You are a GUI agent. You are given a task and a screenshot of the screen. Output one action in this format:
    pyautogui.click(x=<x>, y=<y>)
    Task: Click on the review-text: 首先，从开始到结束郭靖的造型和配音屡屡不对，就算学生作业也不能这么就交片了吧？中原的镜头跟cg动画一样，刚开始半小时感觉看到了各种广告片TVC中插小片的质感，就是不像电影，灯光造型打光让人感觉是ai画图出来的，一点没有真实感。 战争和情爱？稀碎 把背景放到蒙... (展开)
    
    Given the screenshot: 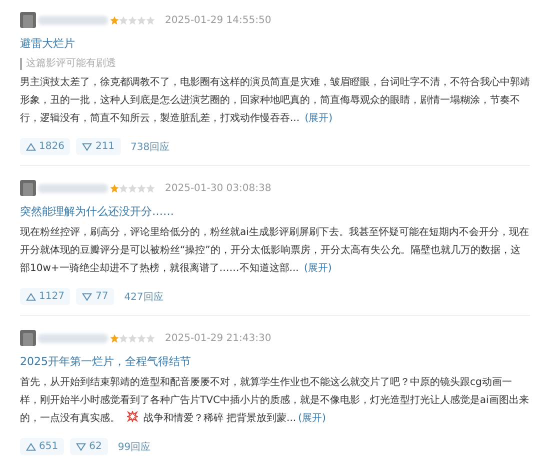 What is the action you would take?
    pyautogui.click(x=275, y=401)
    